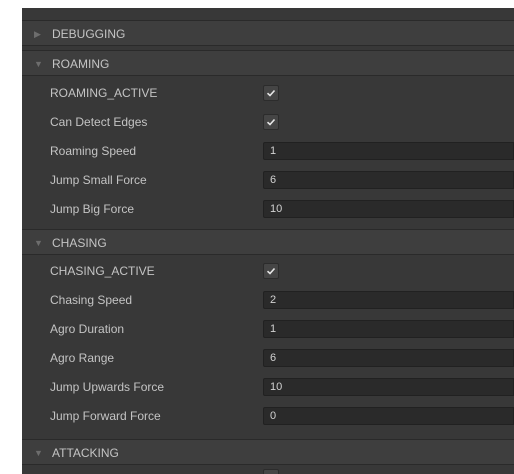 This screenshot has height=474, width=514. I want to click on jump-big-force-input: 10, so click(388, 209).